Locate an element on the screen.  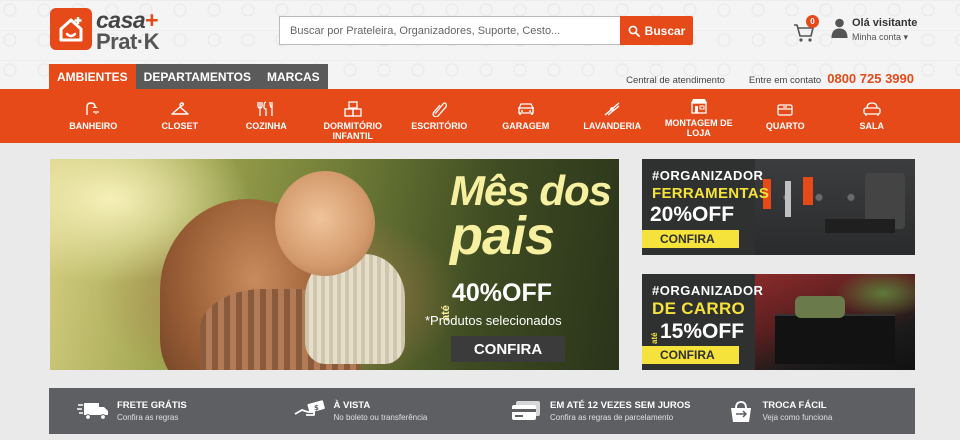
category-cozinha: COZINHA is located at coordinates (266, 116).